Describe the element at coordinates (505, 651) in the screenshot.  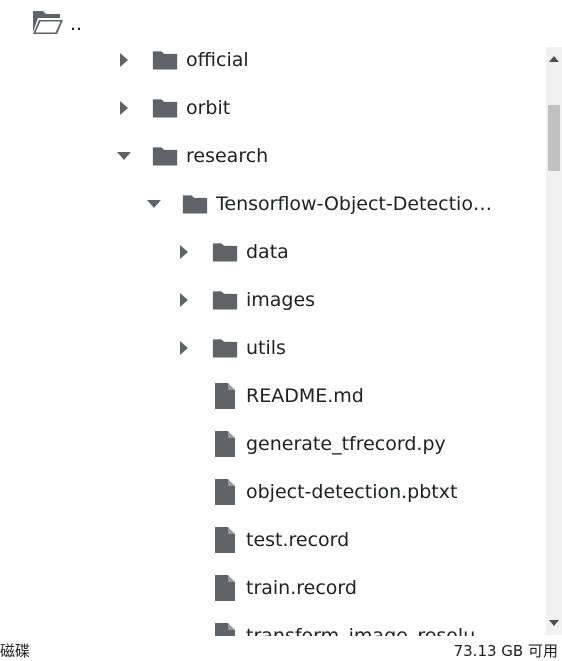
I see `disk-free-space: 73.13 GB 可用` at that location.